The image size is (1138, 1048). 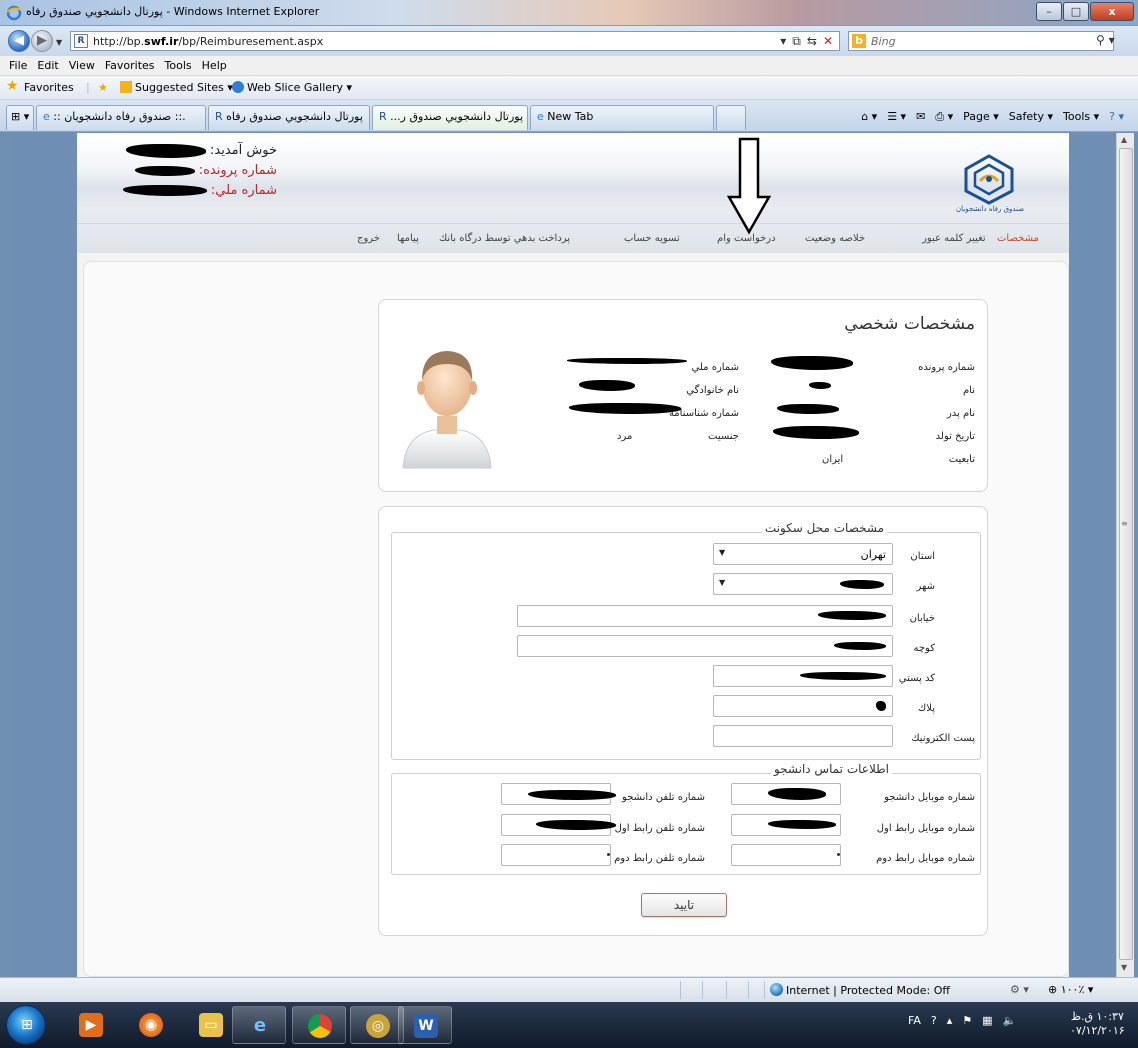 What do you see at coordinates (164, 190) in the screenshot?
I see `redacted-national-id` at bounding box center [164, 190].